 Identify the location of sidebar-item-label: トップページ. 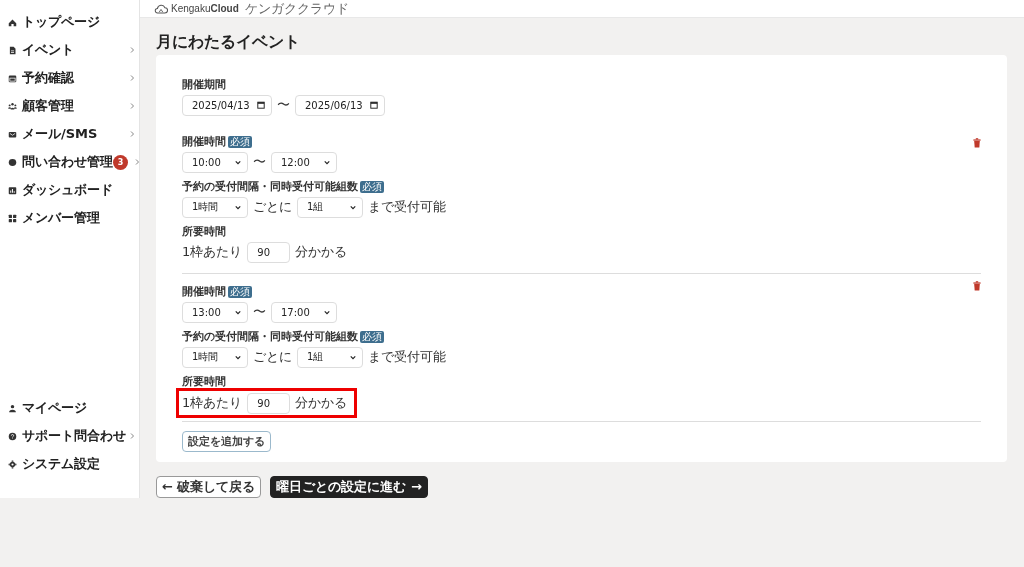
(61, 22).